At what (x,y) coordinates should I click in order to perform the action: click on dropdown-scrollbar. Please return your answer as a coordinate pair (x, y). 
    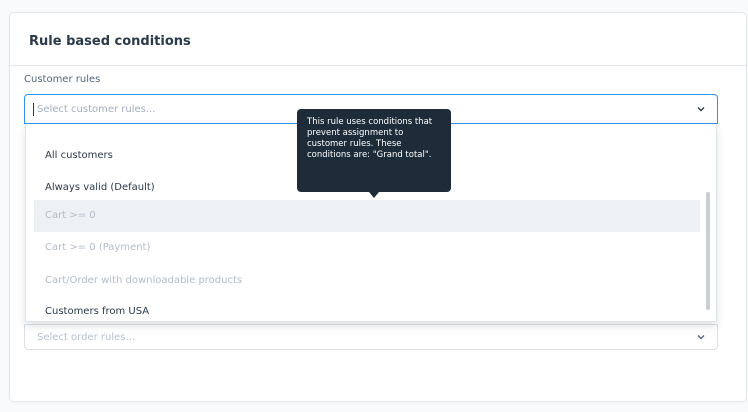
    Looking at the image, I should click on (708, 251).